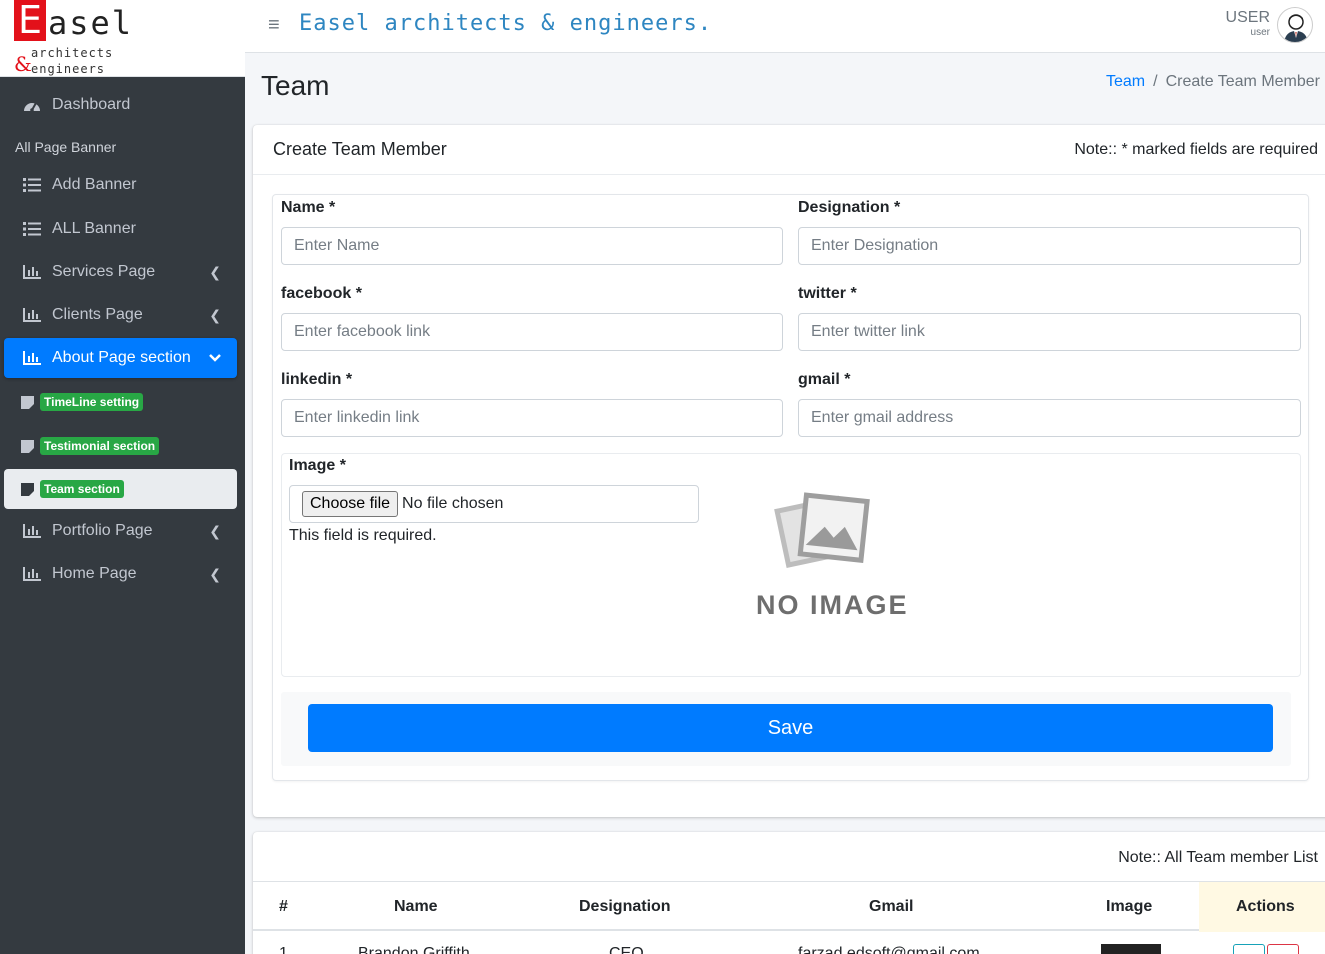 The width and height of the screenshot is (1325, 954). What do you see at coordinates (506, 23) in the screenshot?
I see `site-title: Easel architects & engineers.` at bounding box center [506, 23].